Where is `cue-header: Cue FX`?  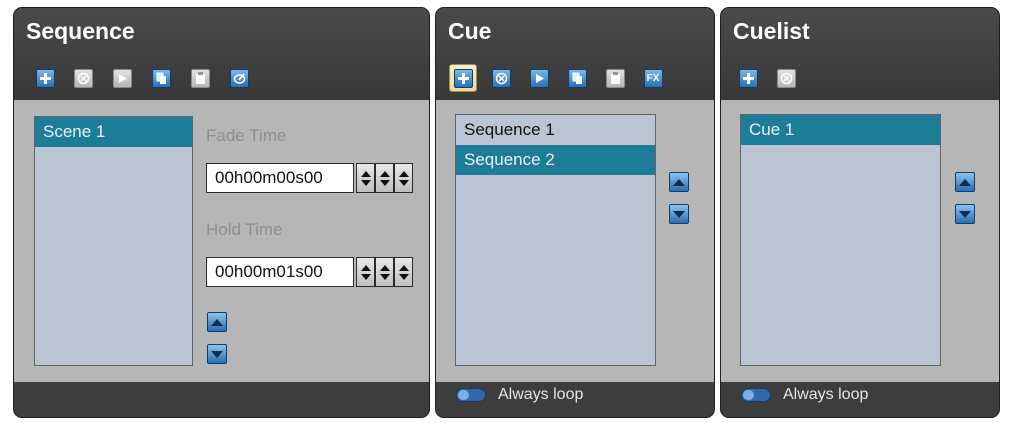
cue-header: Cue FX is located at coordinates (575, 54).